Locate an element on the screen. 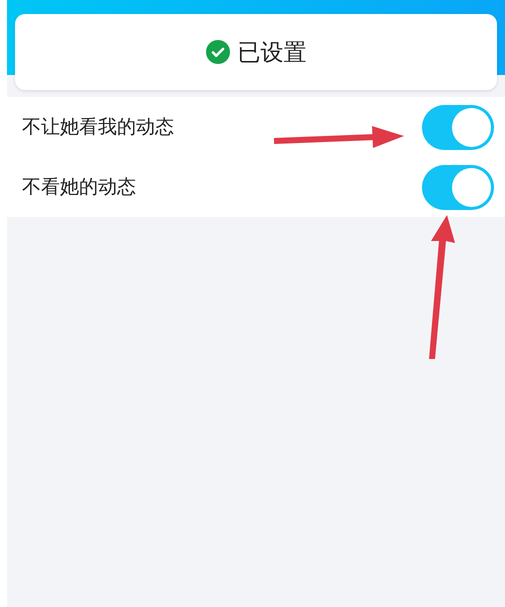 The image size is (505, 607). setting-label: 不让她看我的动态 is located at coordinates (98, 127).